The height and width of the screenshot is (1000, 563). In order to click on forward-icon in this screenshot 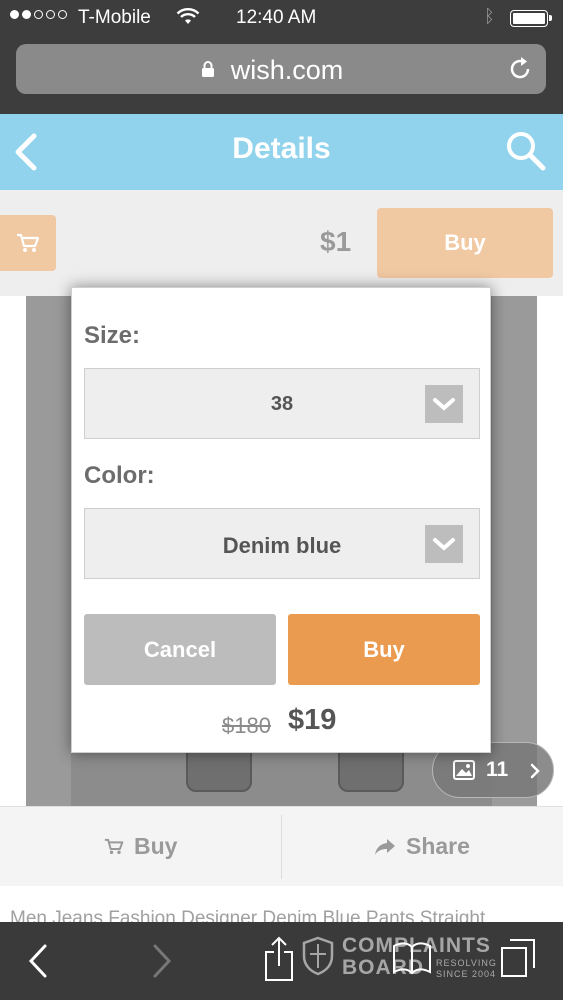, I will do `click(162, 961)`.